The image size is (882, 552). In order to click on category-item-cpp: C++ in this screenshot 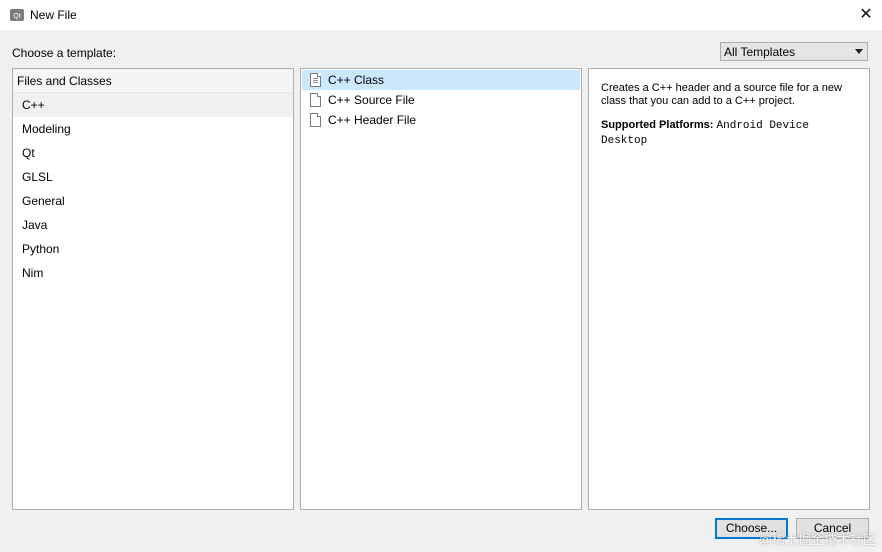, I will do `click(153, 105)`.